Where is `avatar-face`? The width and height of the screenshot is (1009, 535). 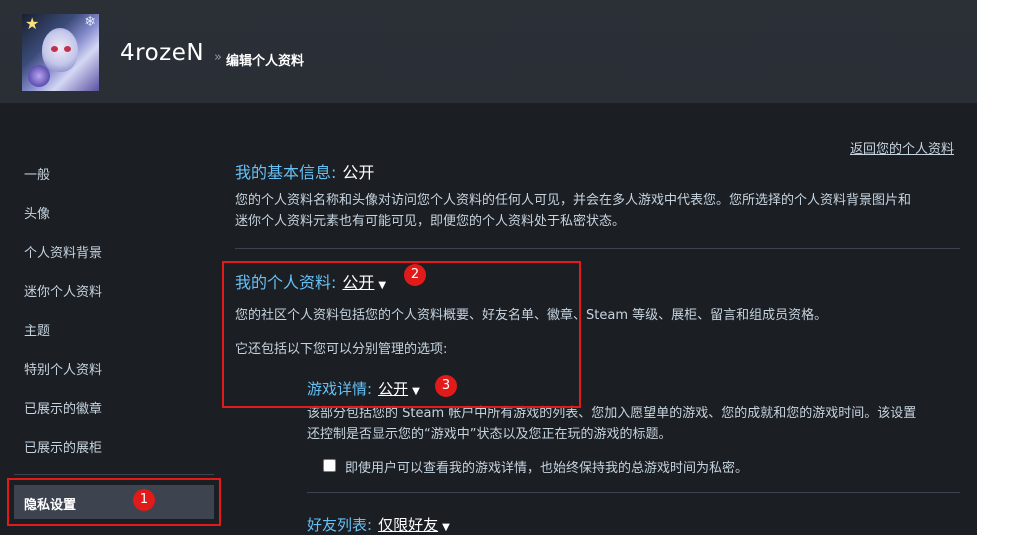 avatar-face is located at coordinates (60, 50).